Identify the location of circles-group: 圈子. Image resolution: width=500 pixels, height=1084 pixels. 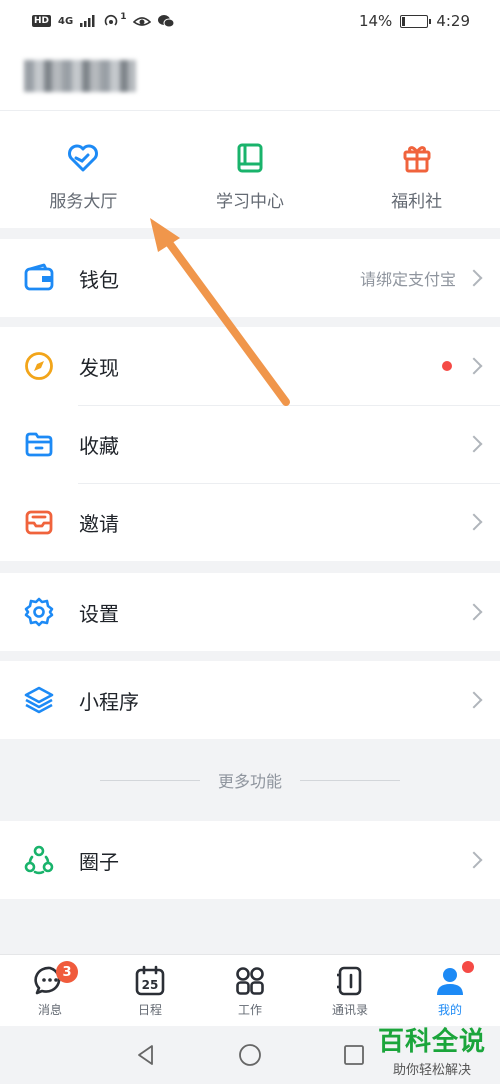
(250, 860).